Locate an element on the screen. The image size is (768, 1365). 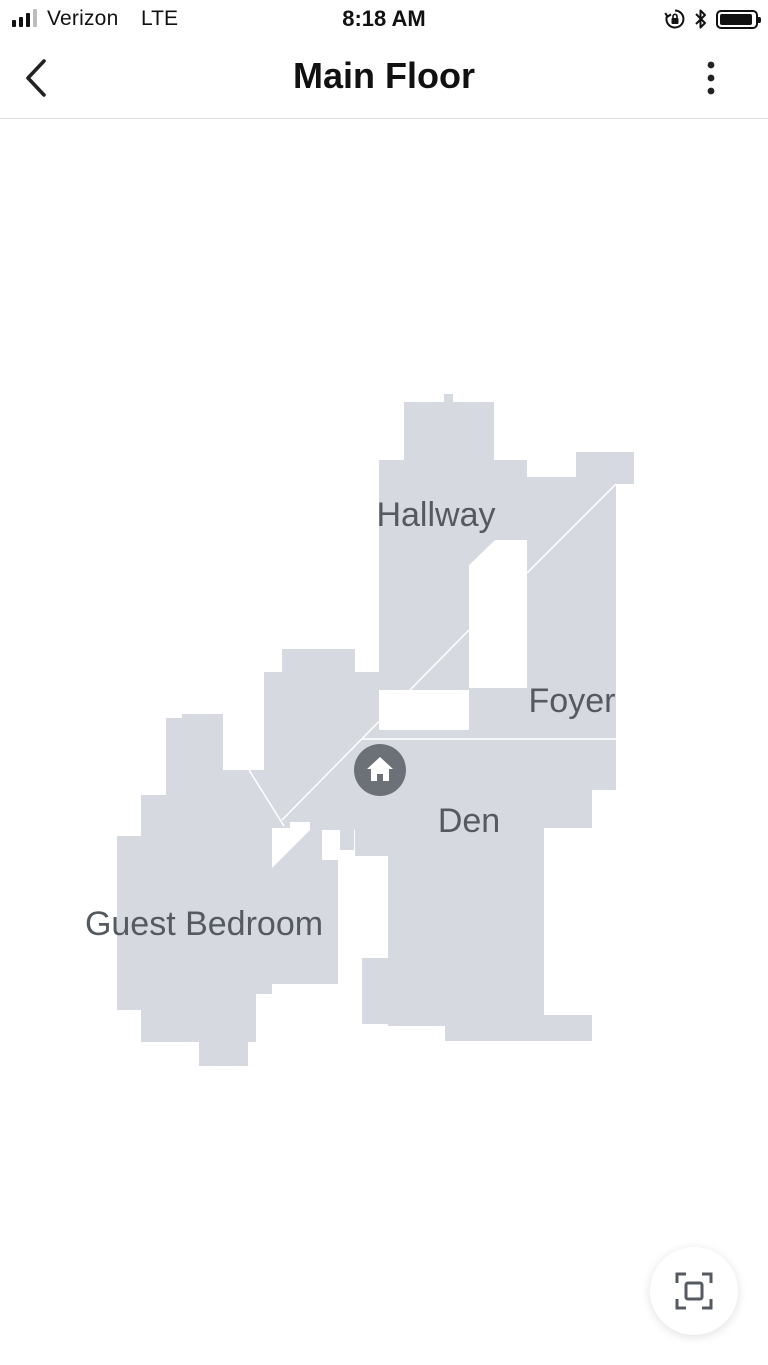
more-options-button is located at coordinates (711, 78).